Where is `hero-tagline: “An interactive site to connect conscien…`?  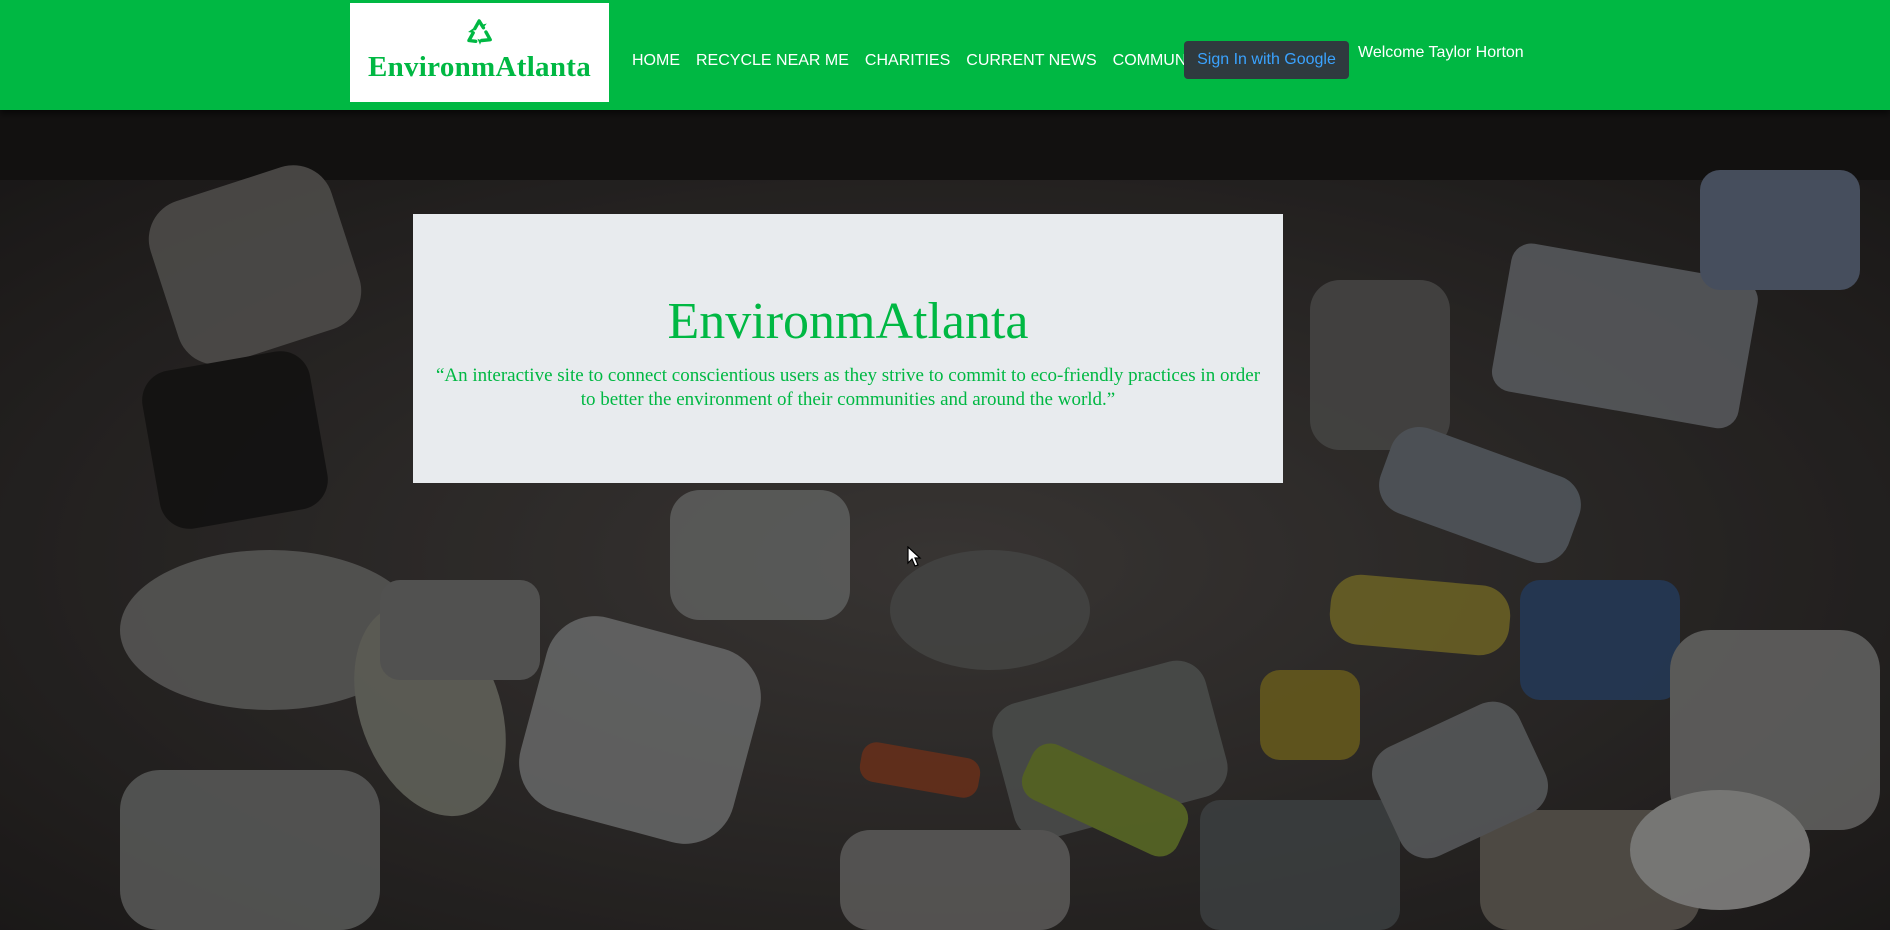 hero-tagline: “An interactive site to connect conscien… is located at coordinates (848, 387).